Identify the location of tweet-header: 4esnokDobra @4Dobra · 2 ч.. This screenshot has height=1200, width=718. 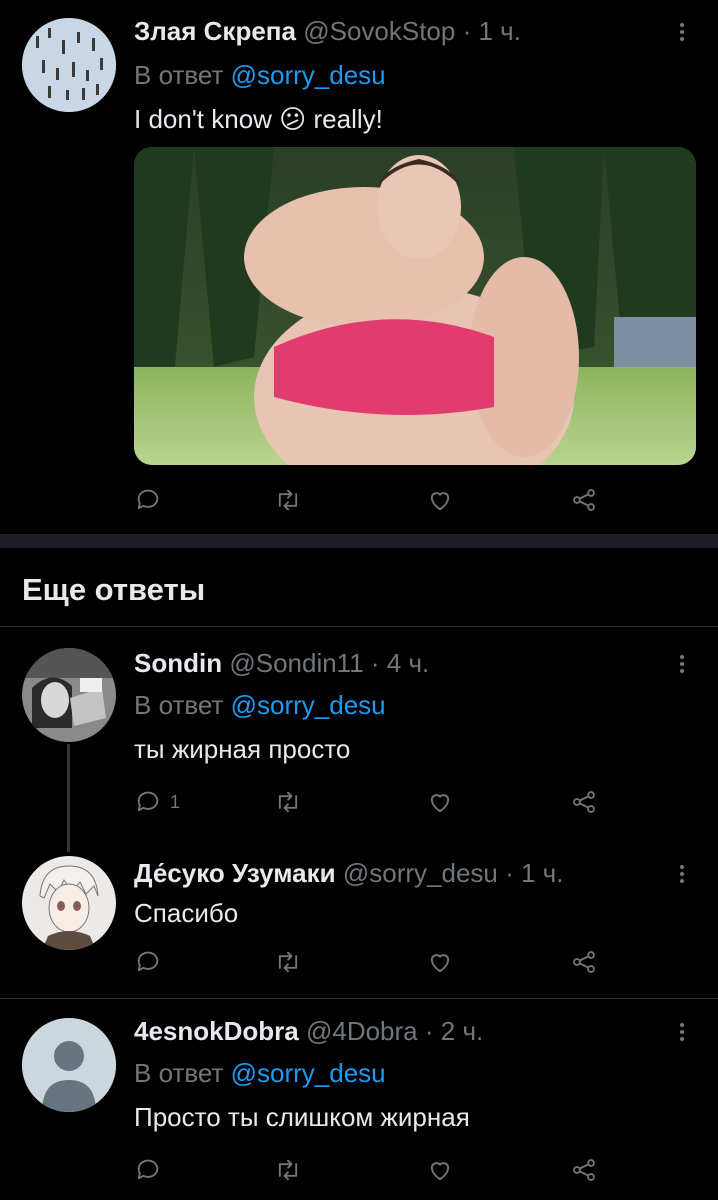
(308, 1031).